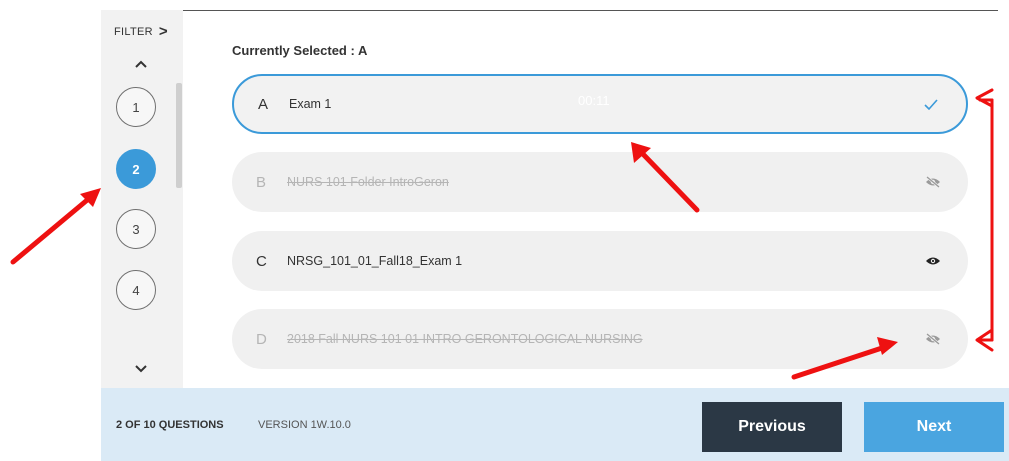 The width and height of the screenshot is (1009, 461). I want to click on filter-label: FILTER, so click(133, 31).